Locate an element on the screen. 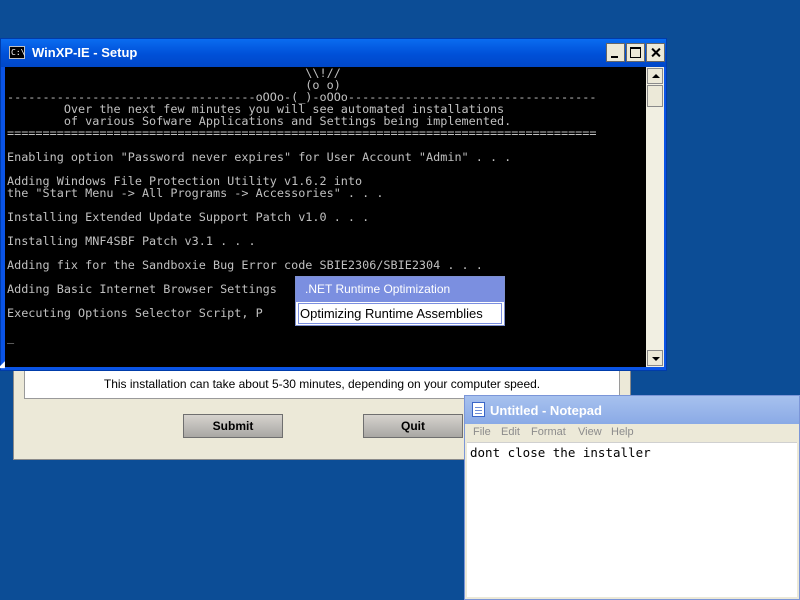 Image resolution: width=800 pixels, height=600 pixels. console-scrollbar is located at coordinates (655, 217).